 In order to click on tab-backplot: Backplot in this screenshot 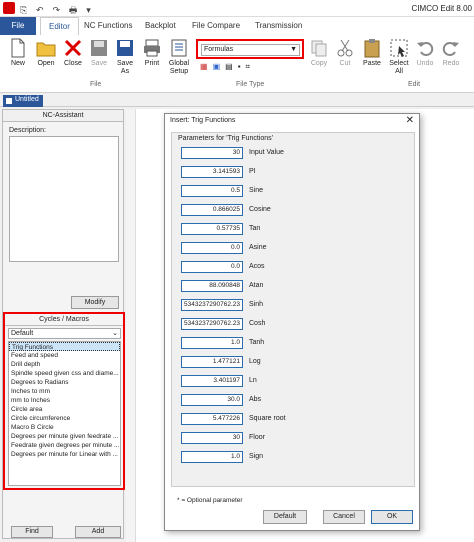, I will do `click(160, 26)`.